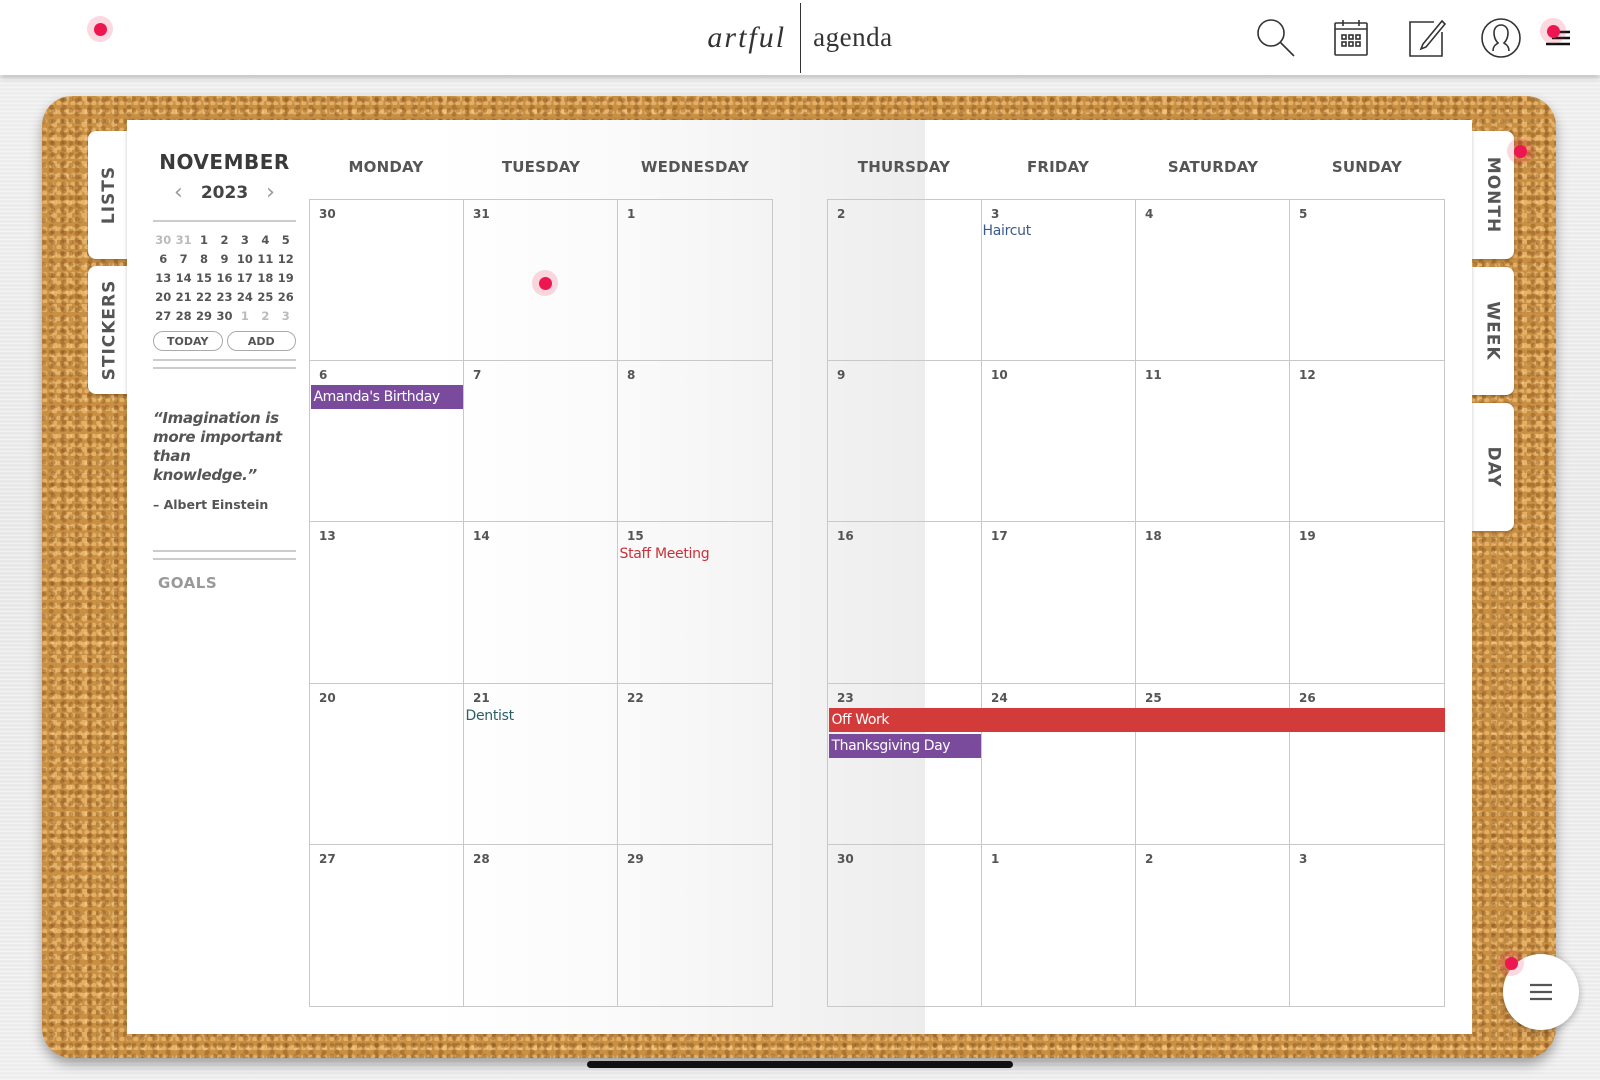 The image size is (1600, 1080). I want to click on calendar-event: Dentist, so click(490, 716).